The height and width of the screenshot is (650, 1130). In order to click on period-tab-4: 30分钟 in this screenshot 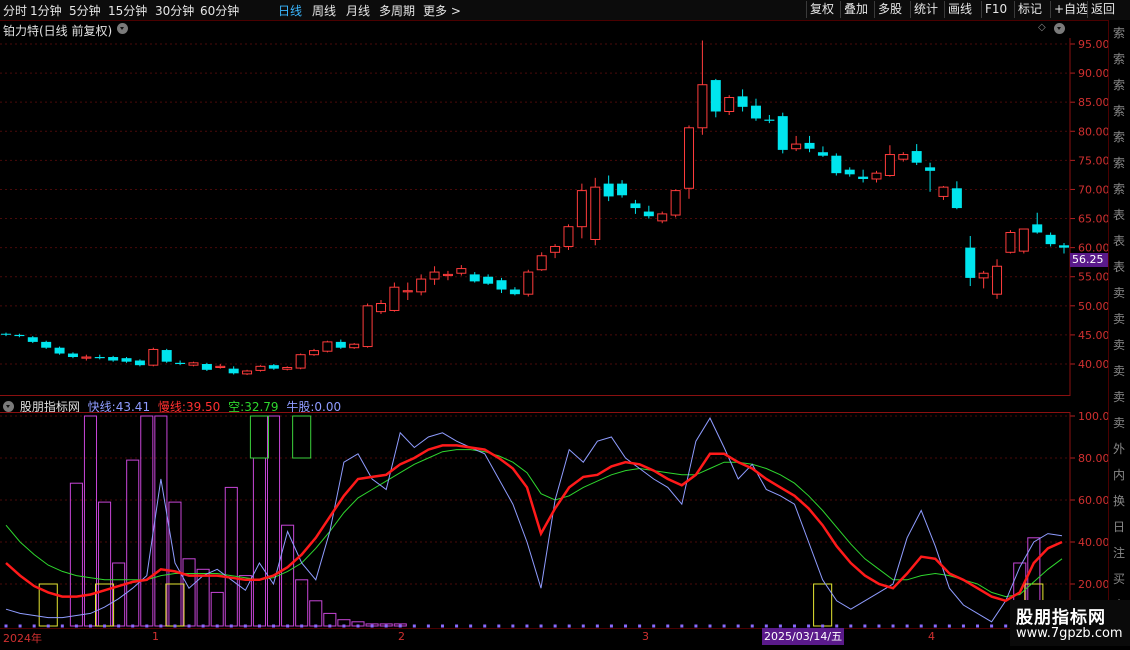, I will do `click(174, 10)`.